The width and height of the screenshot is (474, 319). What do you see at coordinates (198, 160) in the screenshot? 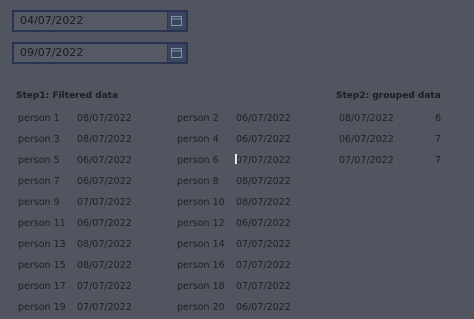
I see `person-name: person 6` at bounding box center [198, 160].